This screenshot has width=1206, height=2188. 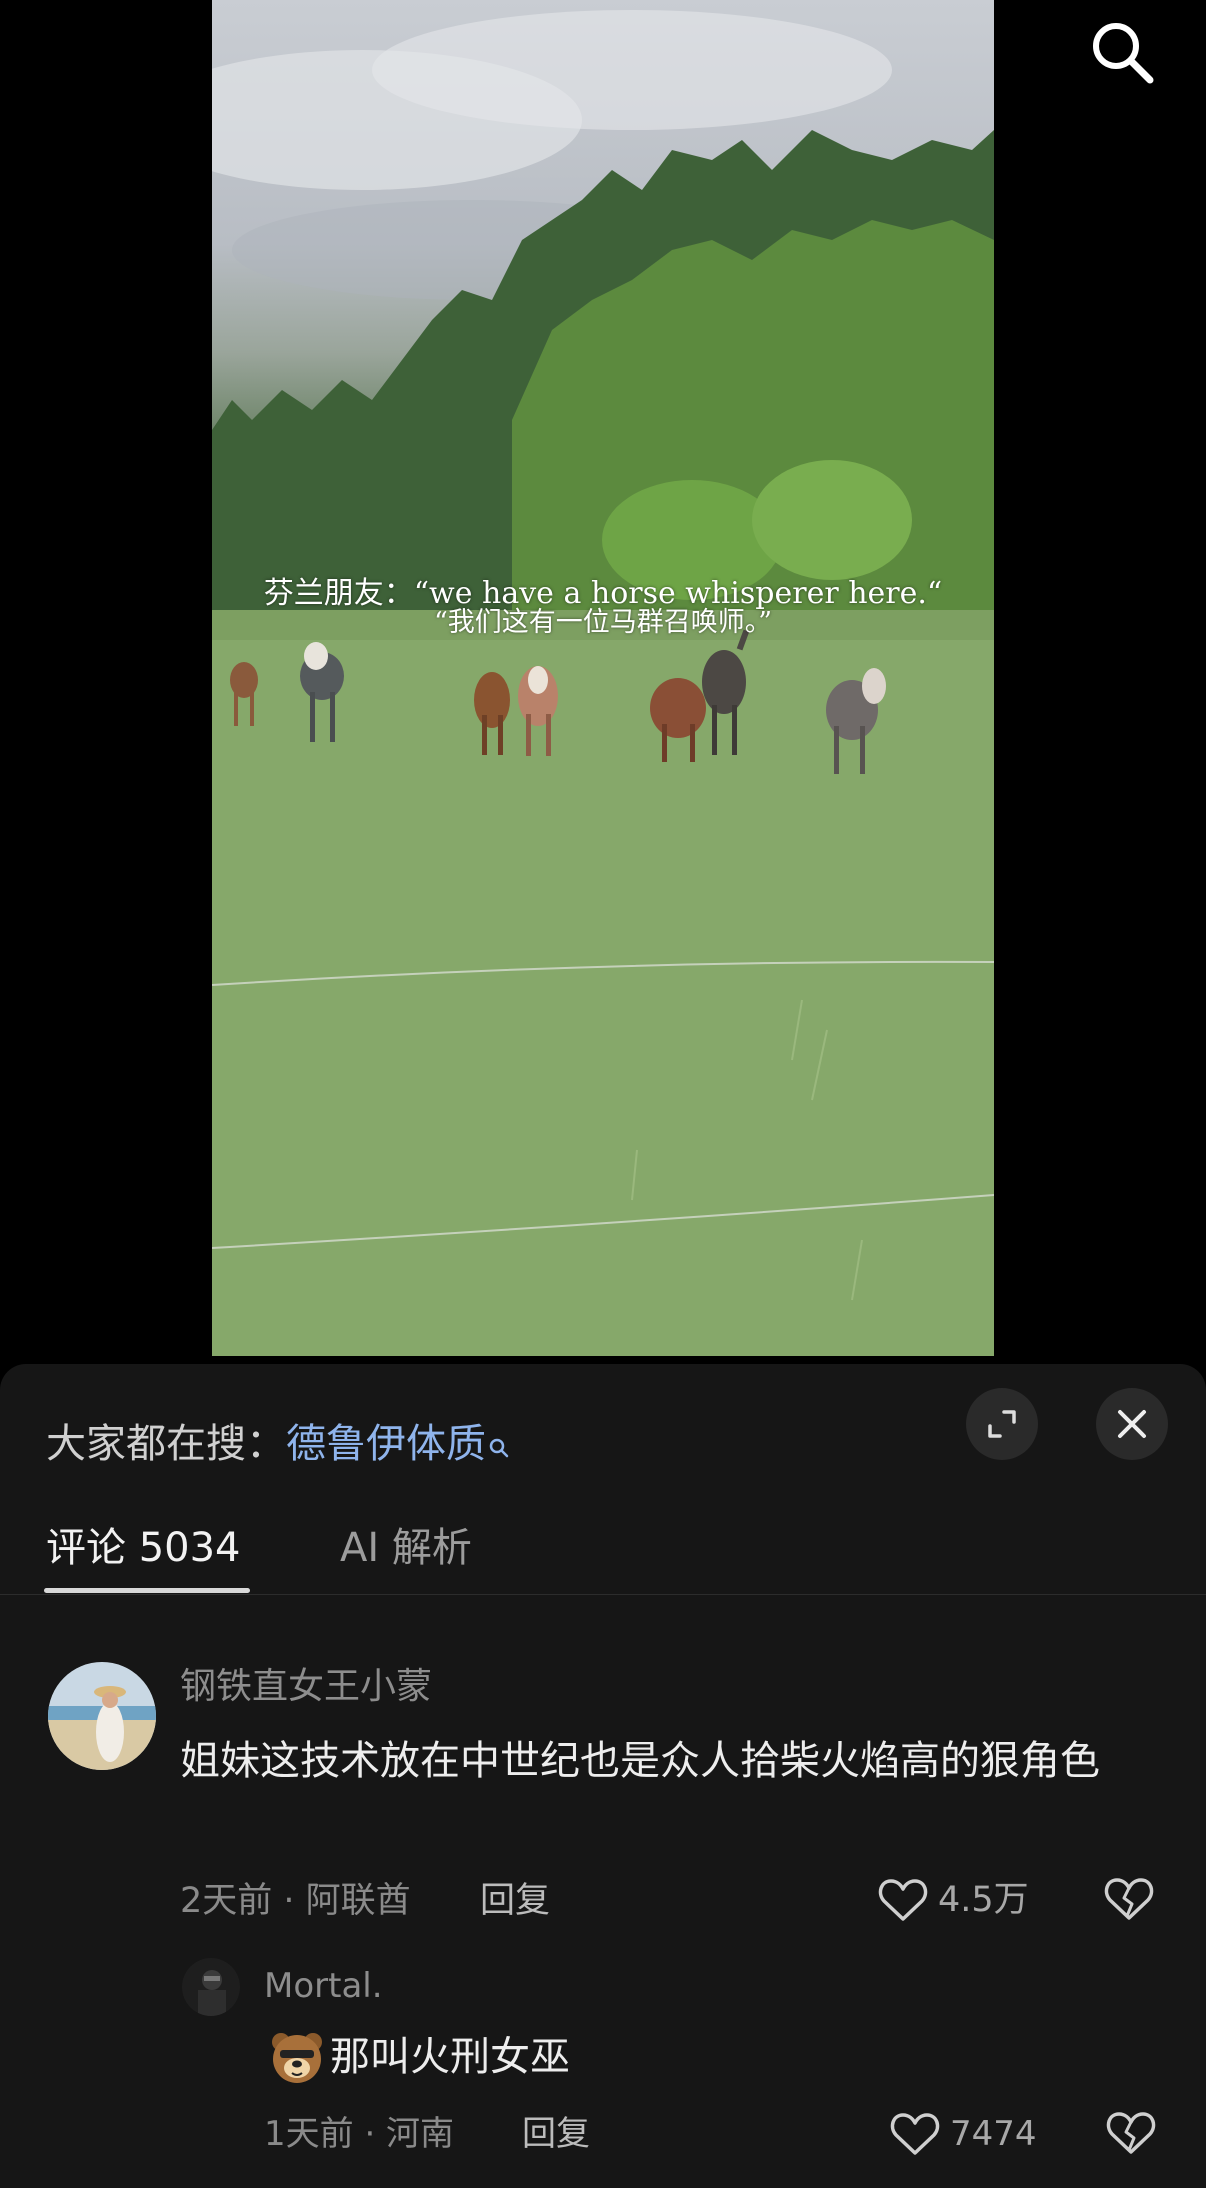 I want to click on comment-text: 姐妹这技术放在中世纪也是众人拾柴火焰高的狠角色, so click(x=640, y=1761).